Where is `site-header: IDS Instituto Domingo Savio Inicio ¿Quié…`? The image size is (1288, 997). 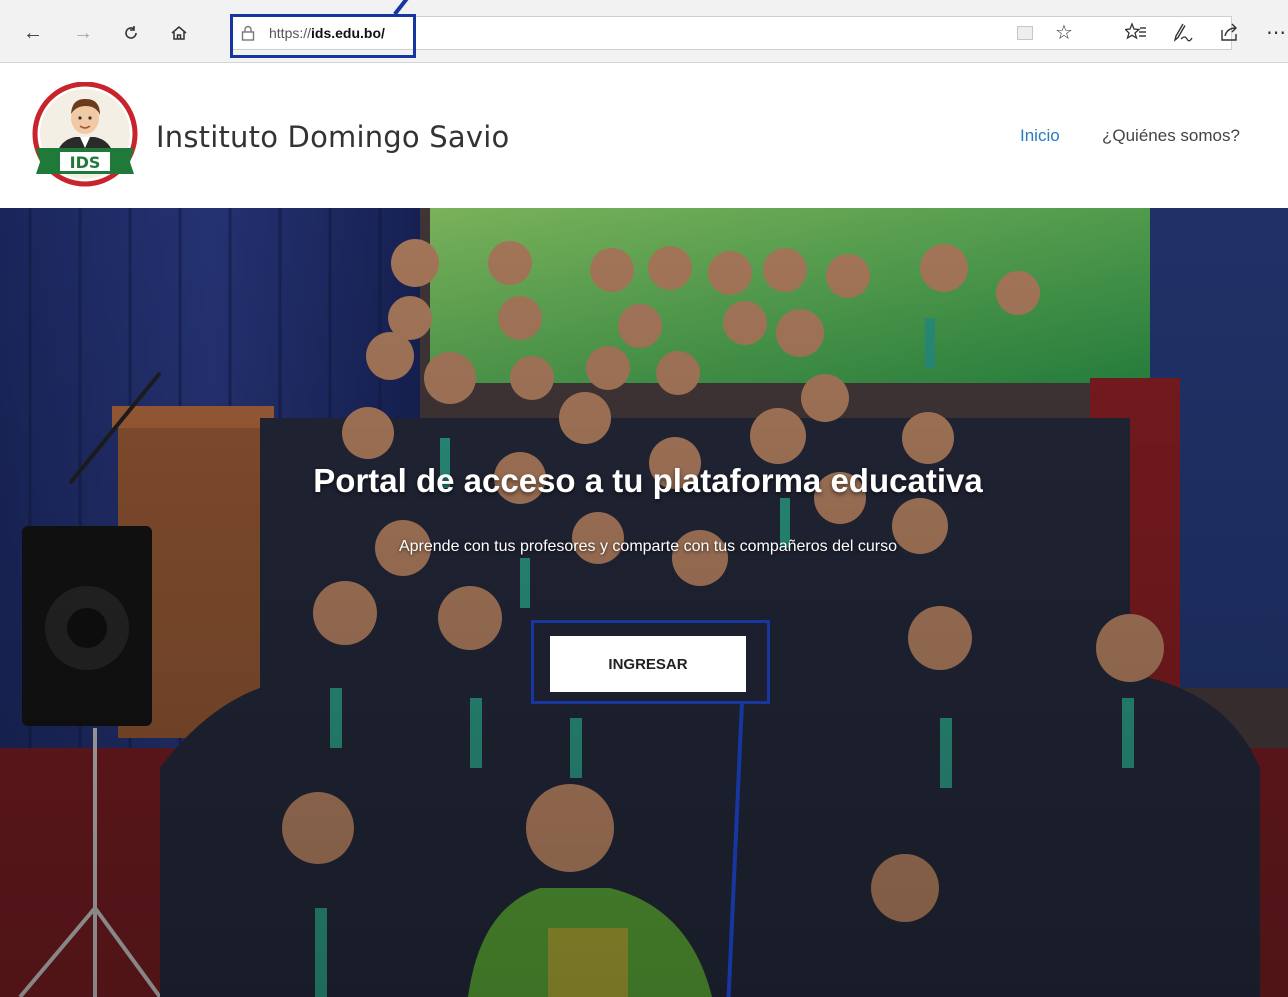 site-header: IDS Instituto Domingo Savio Inicio ¿Quié… is located at coordinates (644, 135).